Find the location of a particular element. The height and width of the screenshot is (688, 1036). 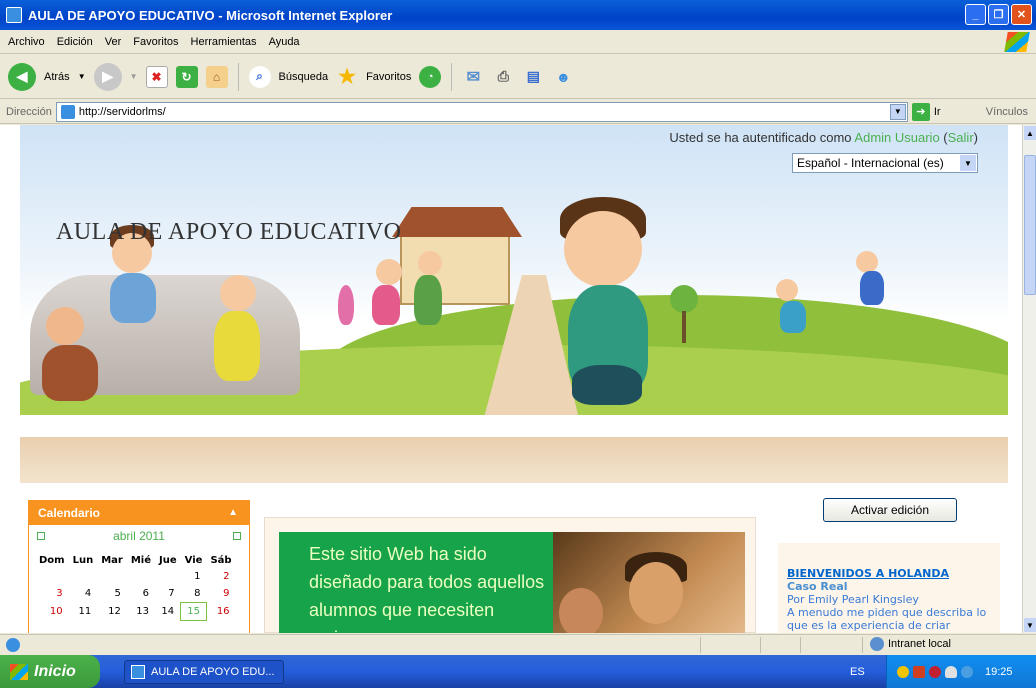

calendar-week-row: 3 4 5 6 7 8 9 is located at coordinates (135, 594).